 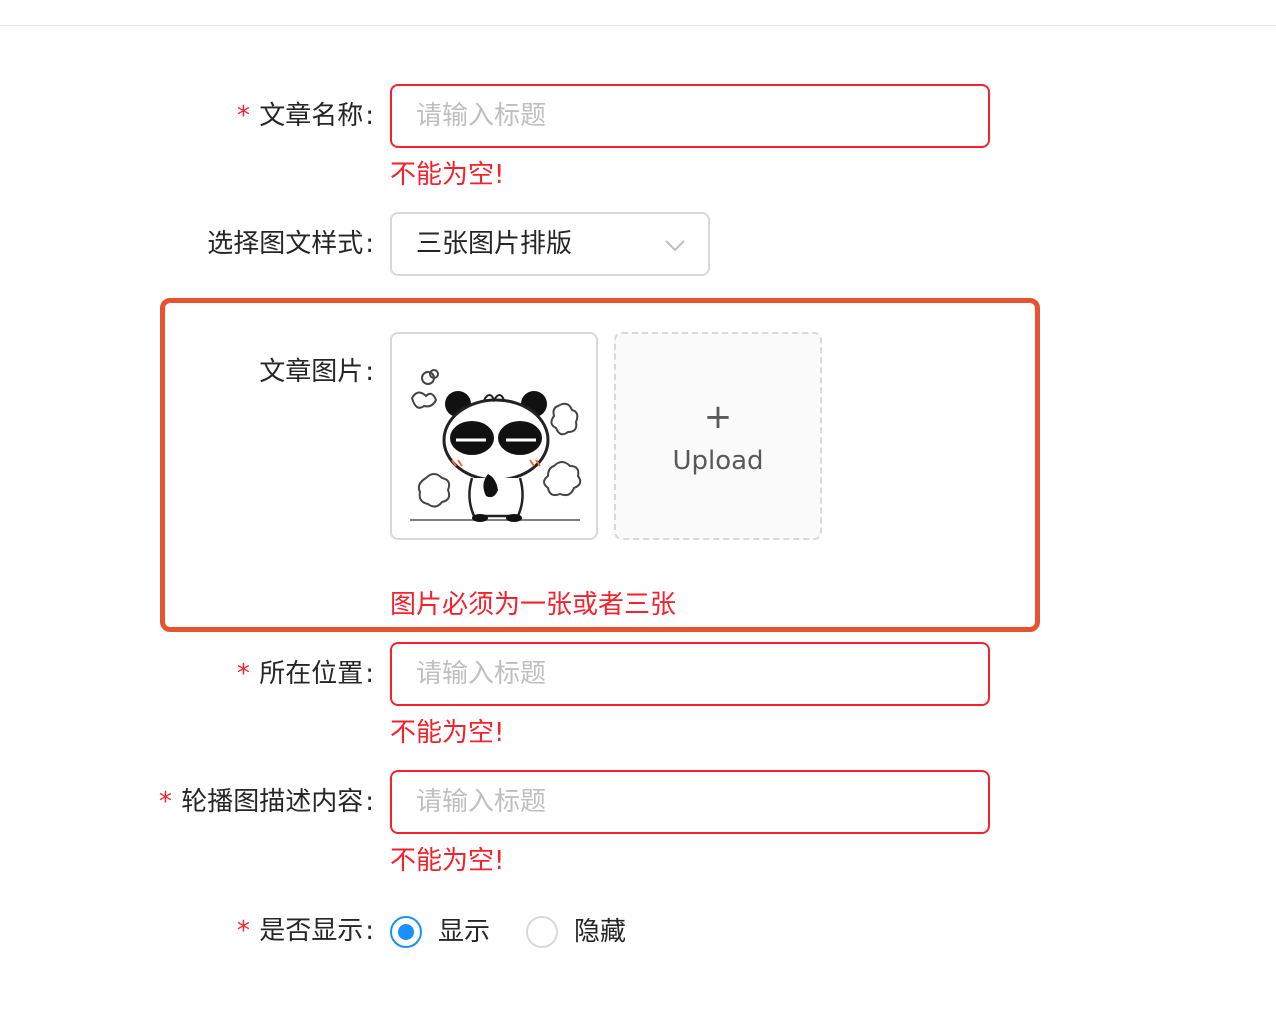 I want to click on top-divider, so click(x=638, y=25).